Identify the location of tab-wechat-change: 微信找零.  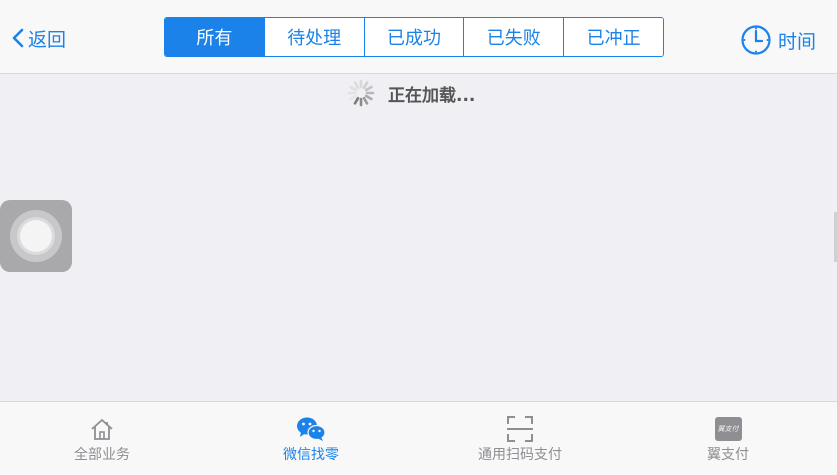
(311, 438).